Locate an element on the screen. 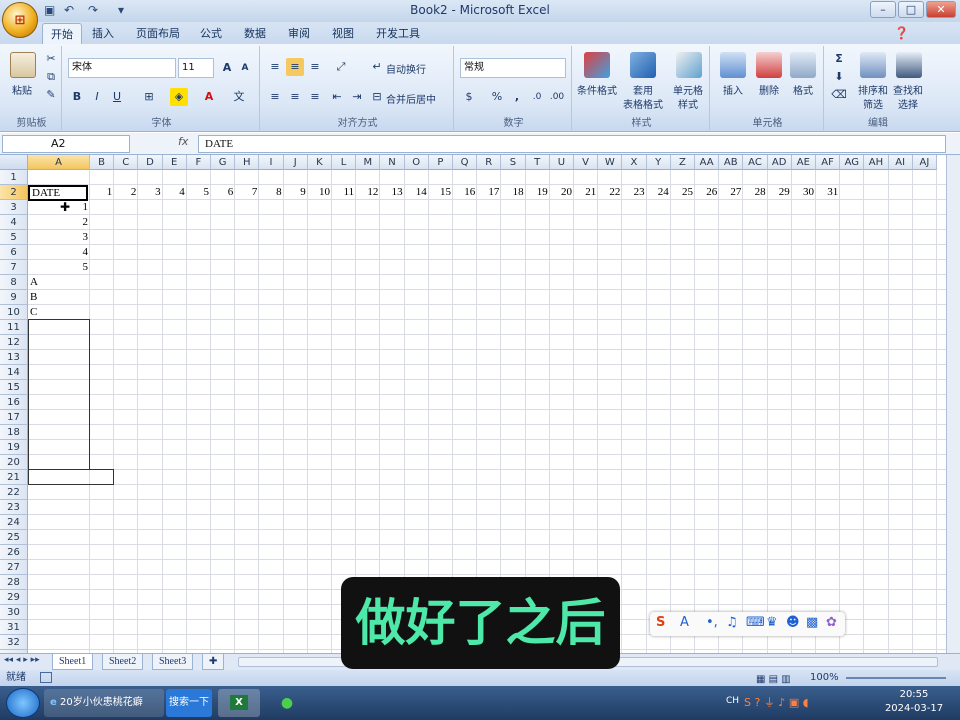 This screenshot has height=720, width=960. ime-mic-icon: ♫ is located at coordinates (732, 622).